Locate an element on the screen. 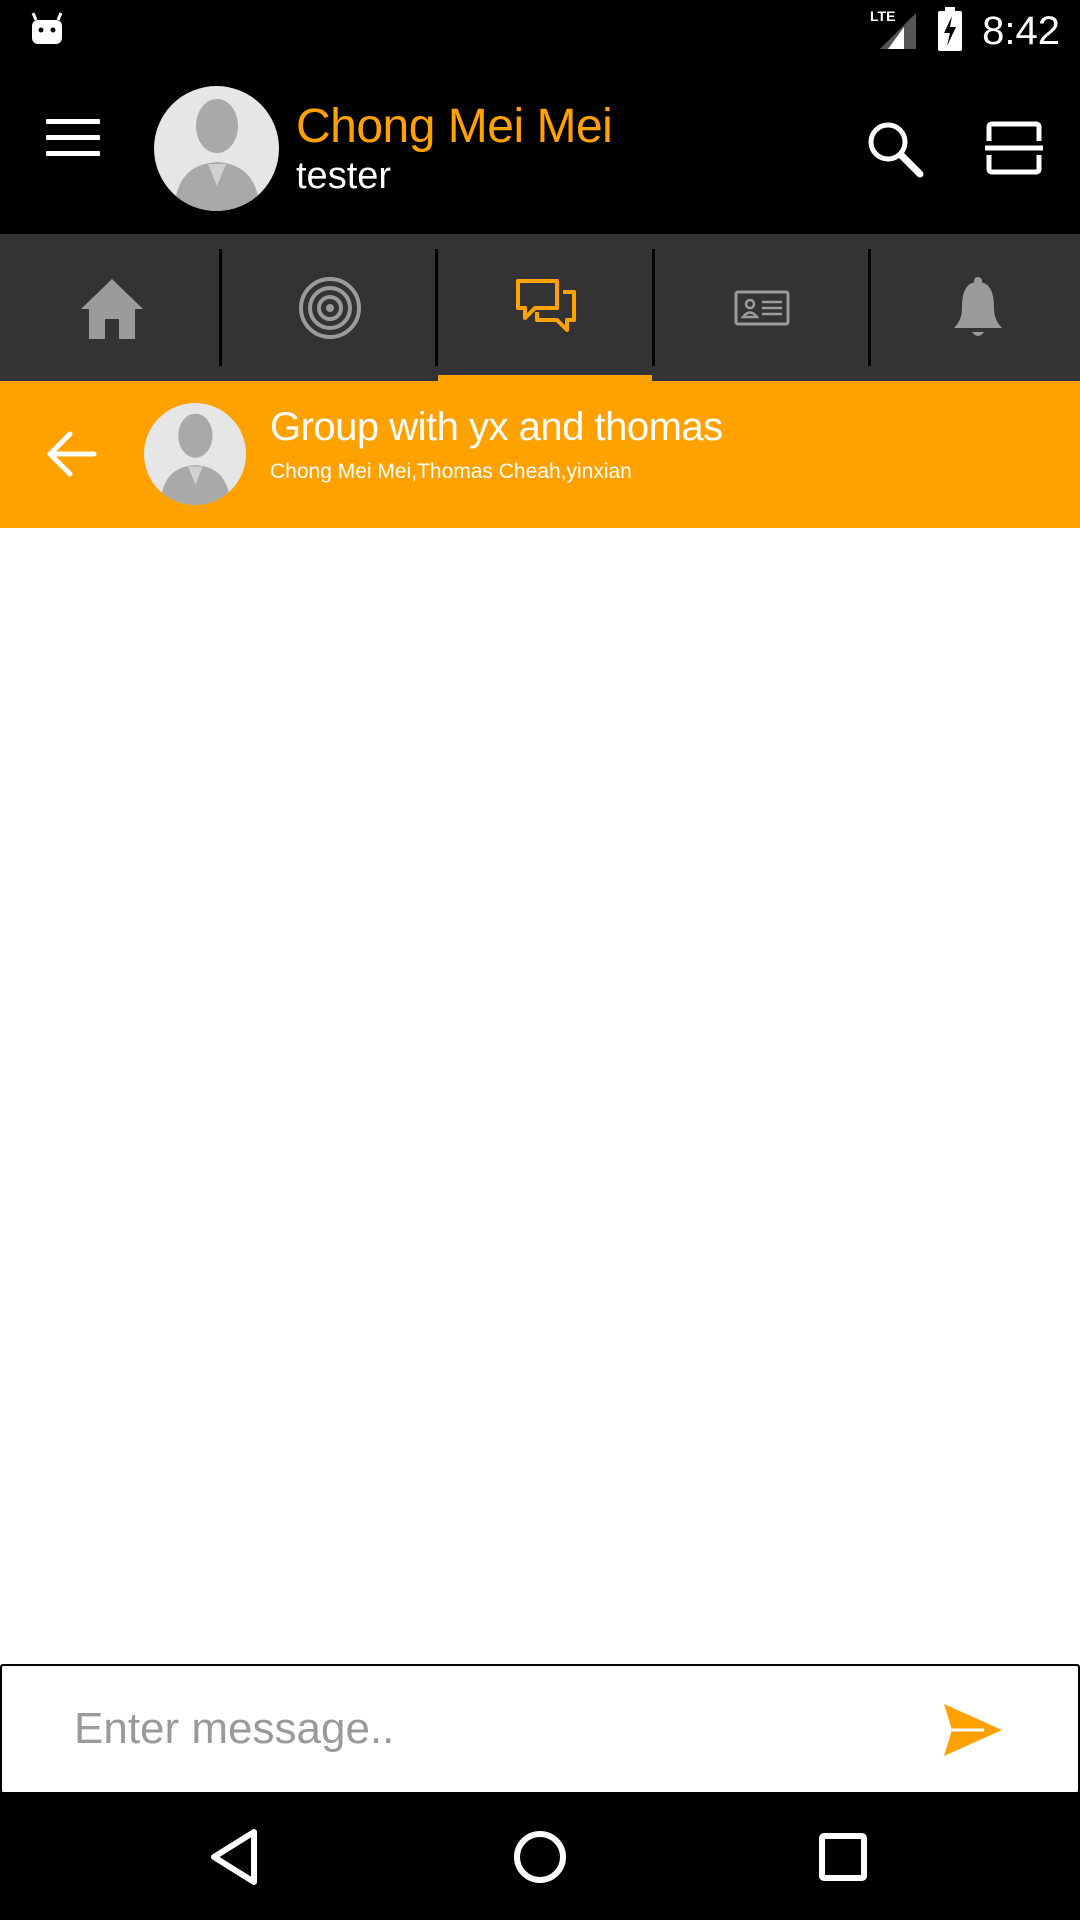  tab-chat is located at coordinates (546, 307).